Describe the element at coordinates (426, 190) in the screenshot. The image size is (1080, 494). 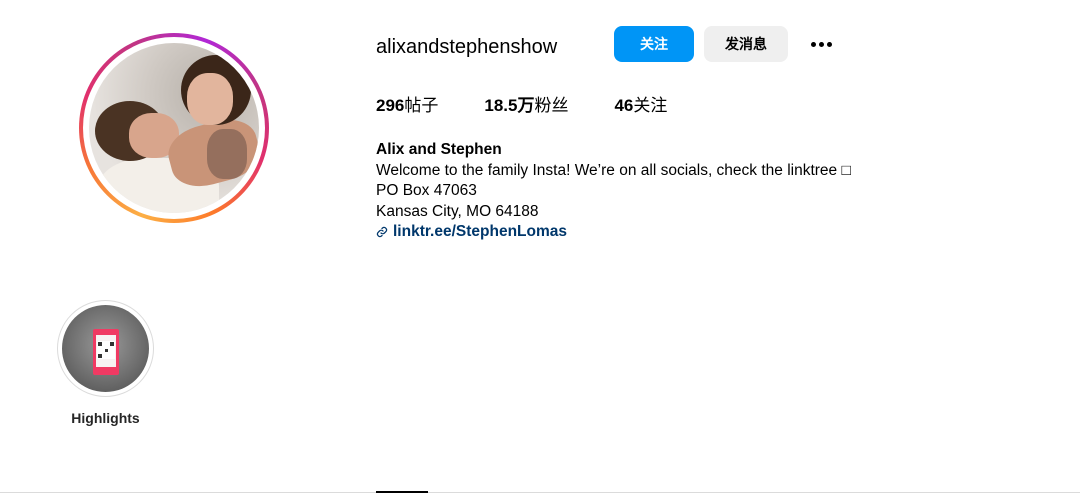
I see `bio-line: PO Box 47063` at that location.